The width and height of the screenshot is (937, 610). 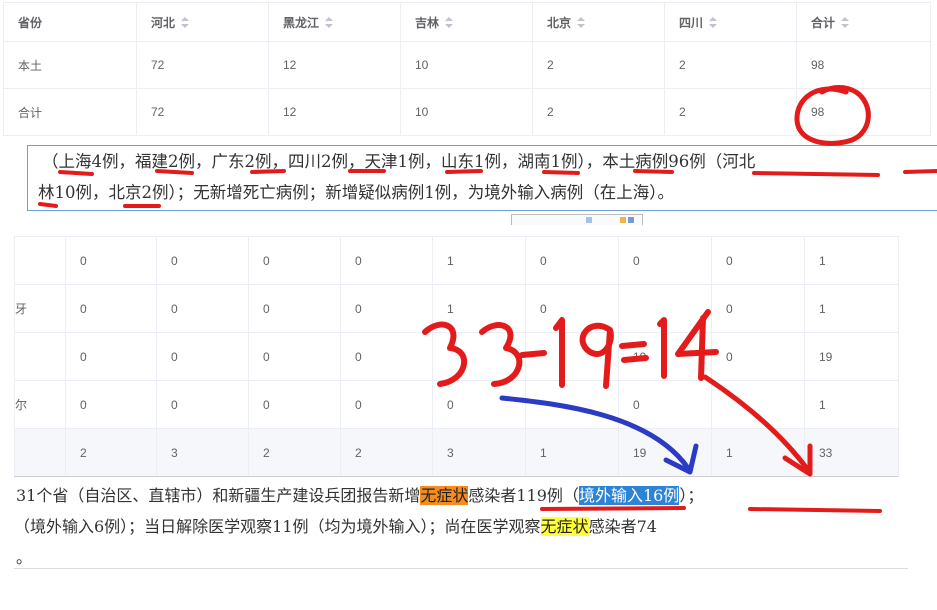 I want to click on paragraph-line: 。, so click(x=24, y=557).